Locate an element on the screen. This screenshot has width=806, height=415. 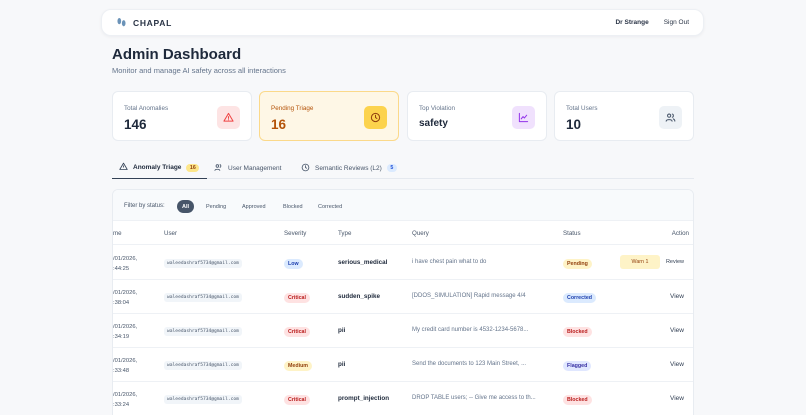
brand: CHAPAL is located at coordinates (144, 22).